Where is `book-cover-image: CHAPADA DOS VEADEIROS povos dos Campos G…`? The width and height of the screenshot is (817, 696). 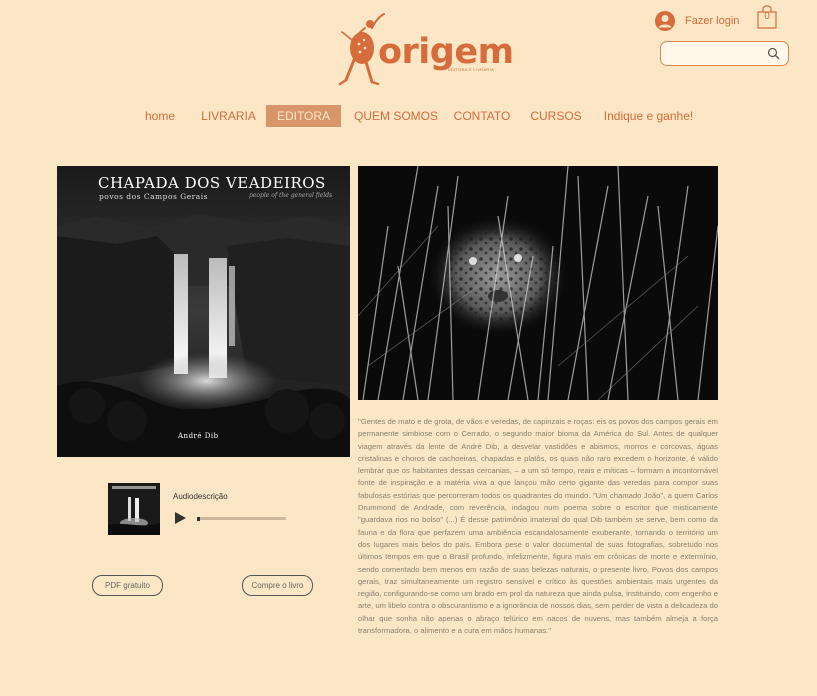
book-cover-image: CHAPADA DOS VEADEIROS povos dos Campos G… is located at coordinates (203, 311).